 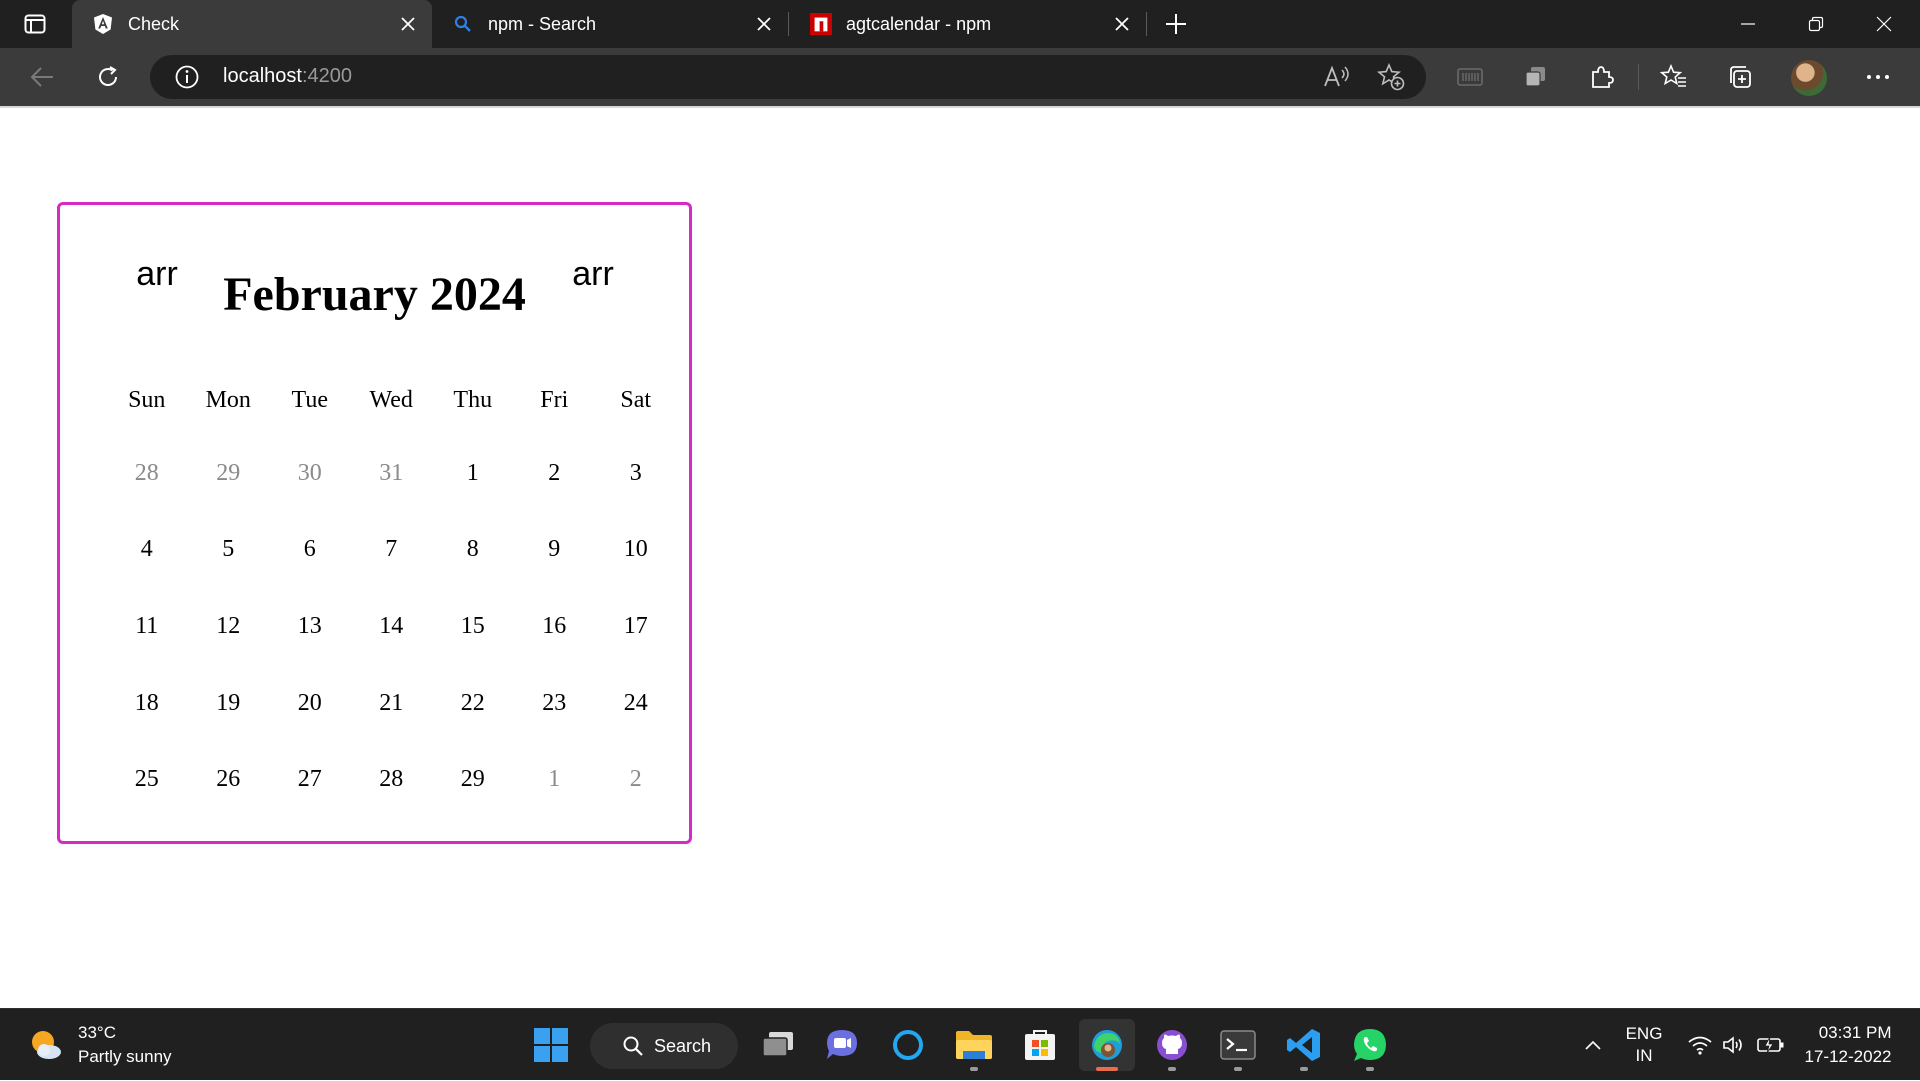 I want to click on tab-agtcalendar-npm: agtcalendar - npm, so click(x=968, y=24).